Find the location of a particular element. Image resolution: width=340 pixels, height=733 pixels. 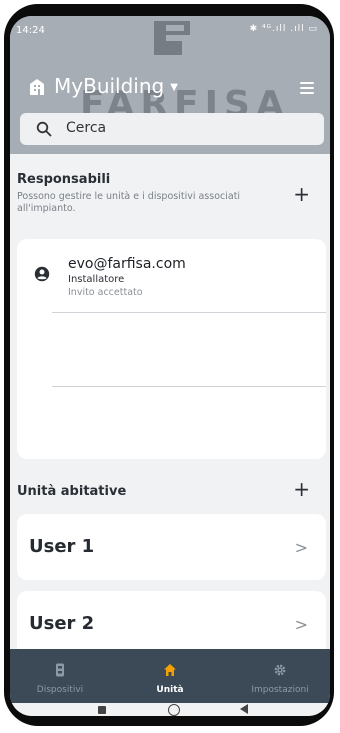

nav-item-dispositivi: Dispositivi is located at coordinates (60, 676).